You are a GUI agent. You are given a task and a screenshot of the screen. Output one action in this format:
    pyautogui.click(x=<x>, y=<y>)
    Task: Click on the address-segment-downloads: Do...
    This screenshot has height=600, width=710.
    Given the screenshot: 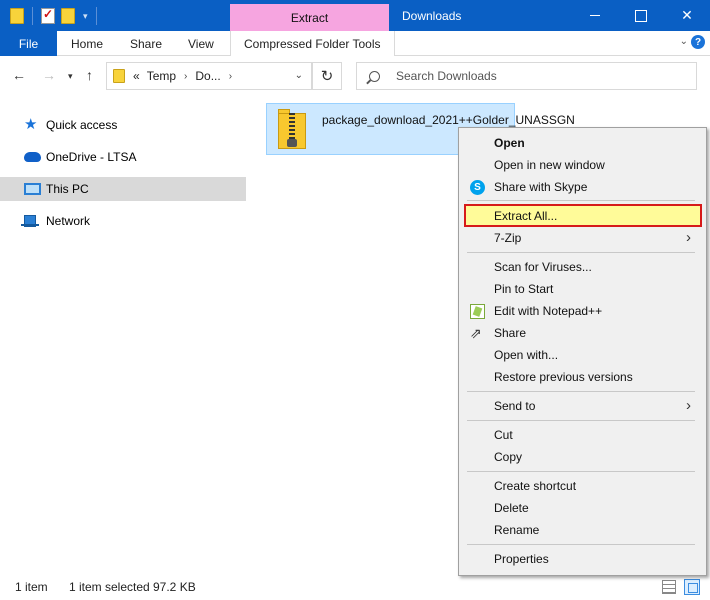 What is the action you would take?
    pyautogui.click(x=207, y=76)
    